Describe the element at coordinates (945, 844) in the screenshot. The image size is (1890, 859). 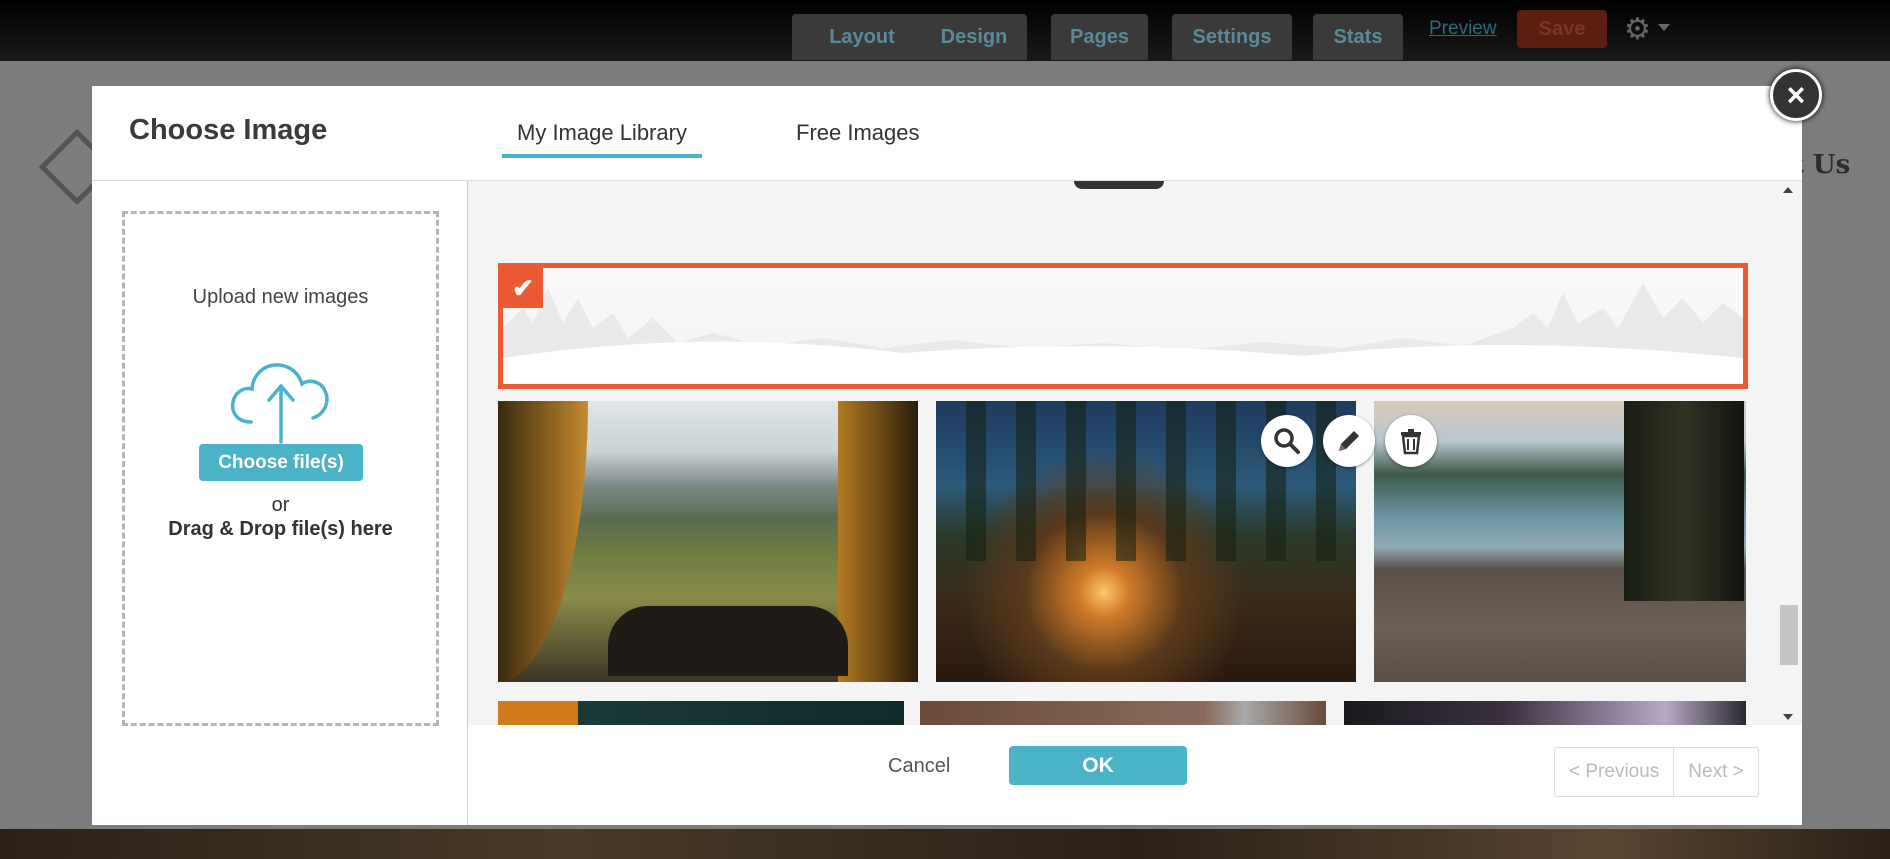
I see `site-hero-strip` at that location.